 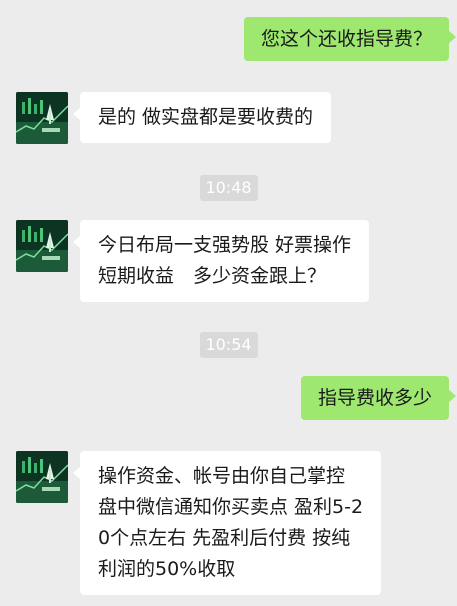 I want to click on message-text-line: 盘中微信通知你买卖点 盈利5-2, so click(x=231, y=507).